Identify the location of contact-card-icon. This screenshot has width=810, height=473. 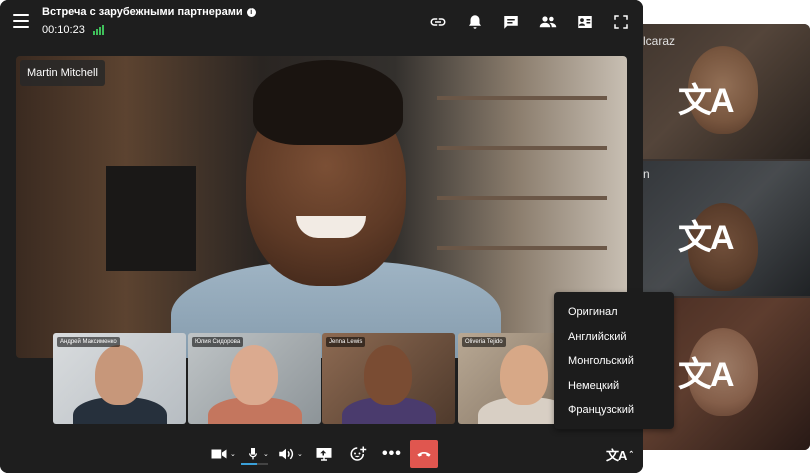
(585, 22).